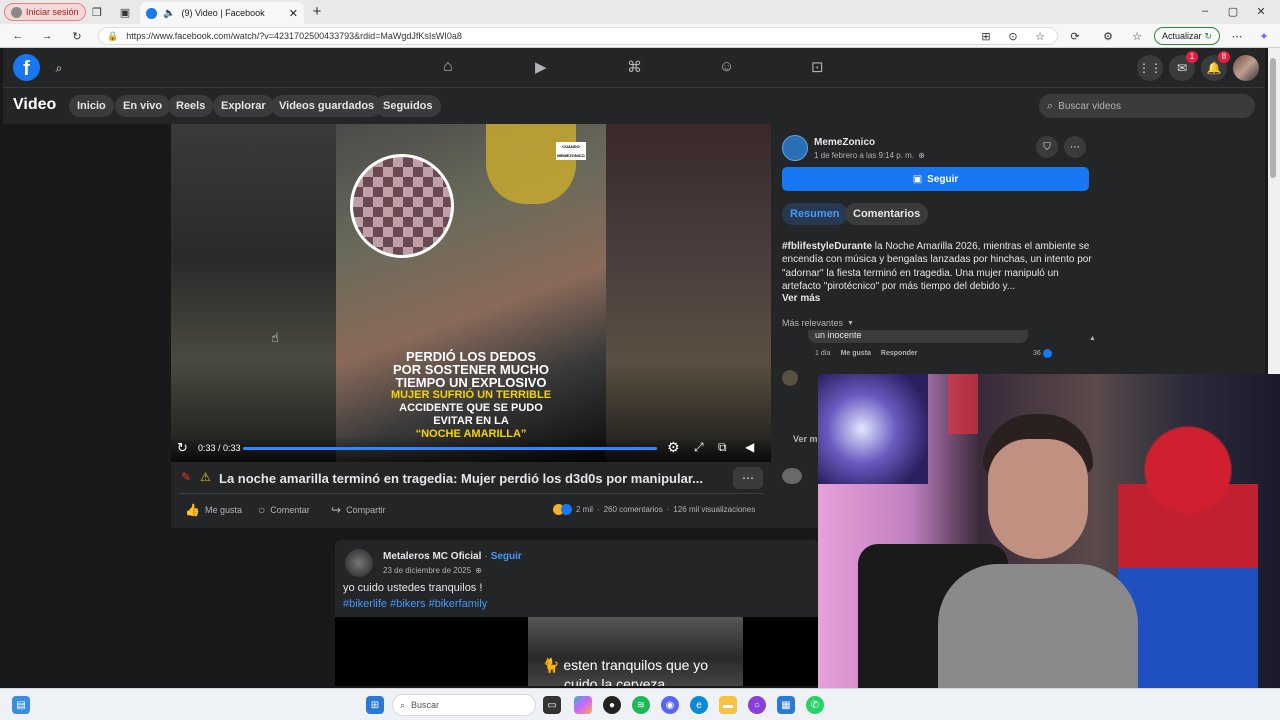 Image resolution: width=1280 pixels, height=720 pixels. What do you see at coordinates (26, 67) in the screenshot?
I see `facebook-logo-icon: f` at bounding box center [26, 67].